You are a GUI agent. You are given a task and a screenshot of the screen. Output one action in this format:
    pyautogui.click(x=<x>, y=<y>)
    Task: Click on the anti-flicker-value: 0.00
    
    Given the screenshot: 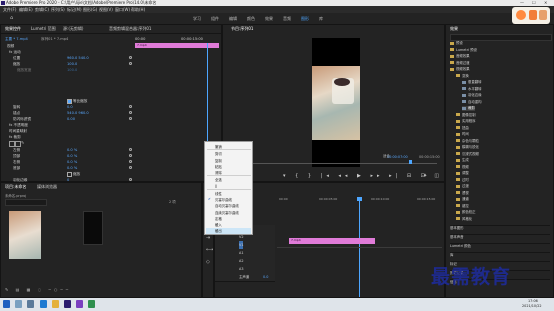 What is the action you would take?
    pyautogui.click(x=71, y=119)
    